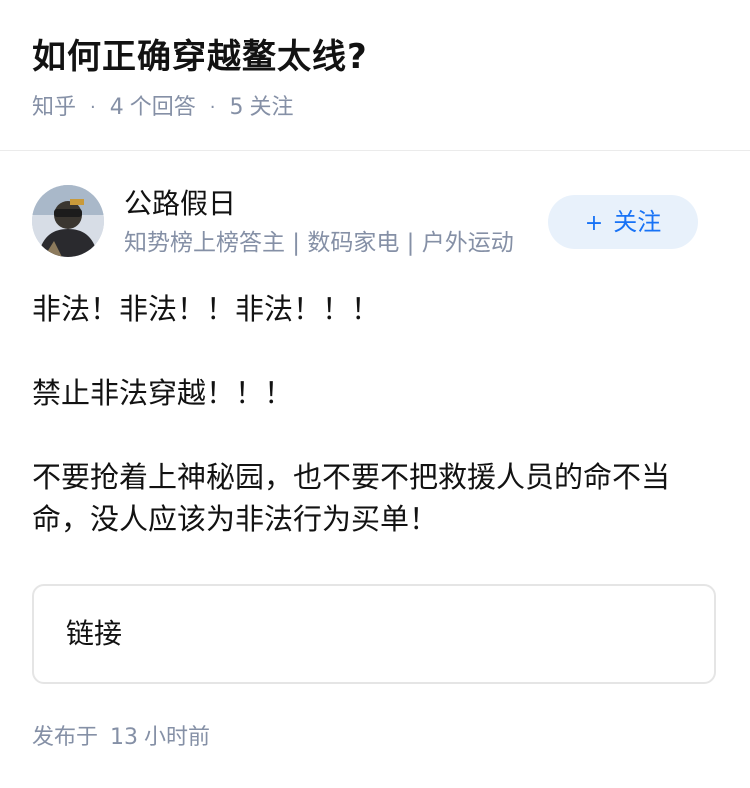  What do you see at coordinates (351, 498) in the screenshot?
I see `answer-paragraph: 不要抢着上神秘园，也不要不把救援人员的命不当命，没人应该为非法行为买单！` at bounding box center [351, 498].